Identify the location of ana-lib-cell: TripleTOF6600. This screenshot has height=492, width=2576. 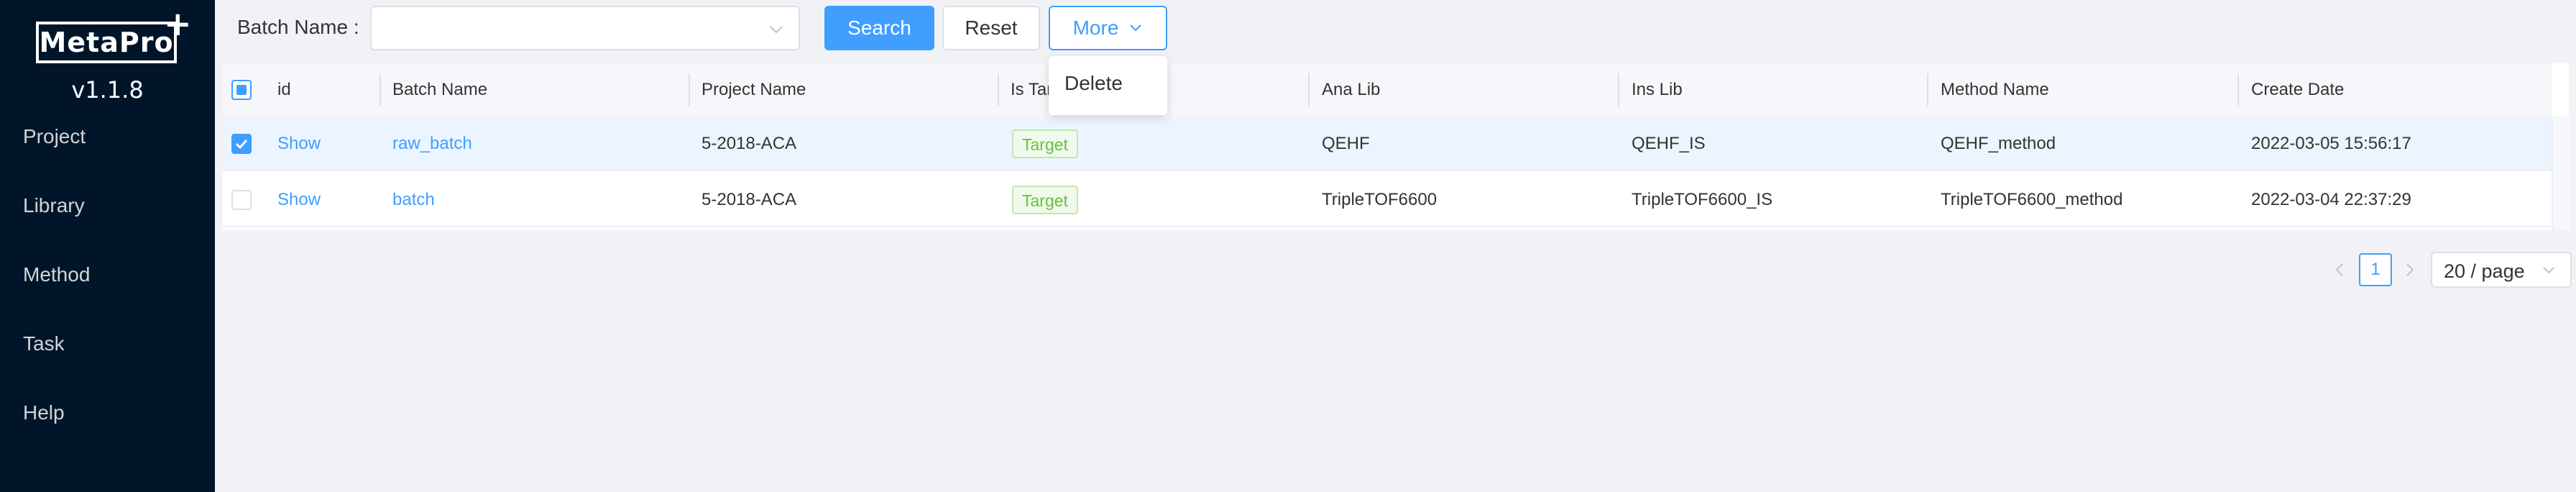
(1380, 199).